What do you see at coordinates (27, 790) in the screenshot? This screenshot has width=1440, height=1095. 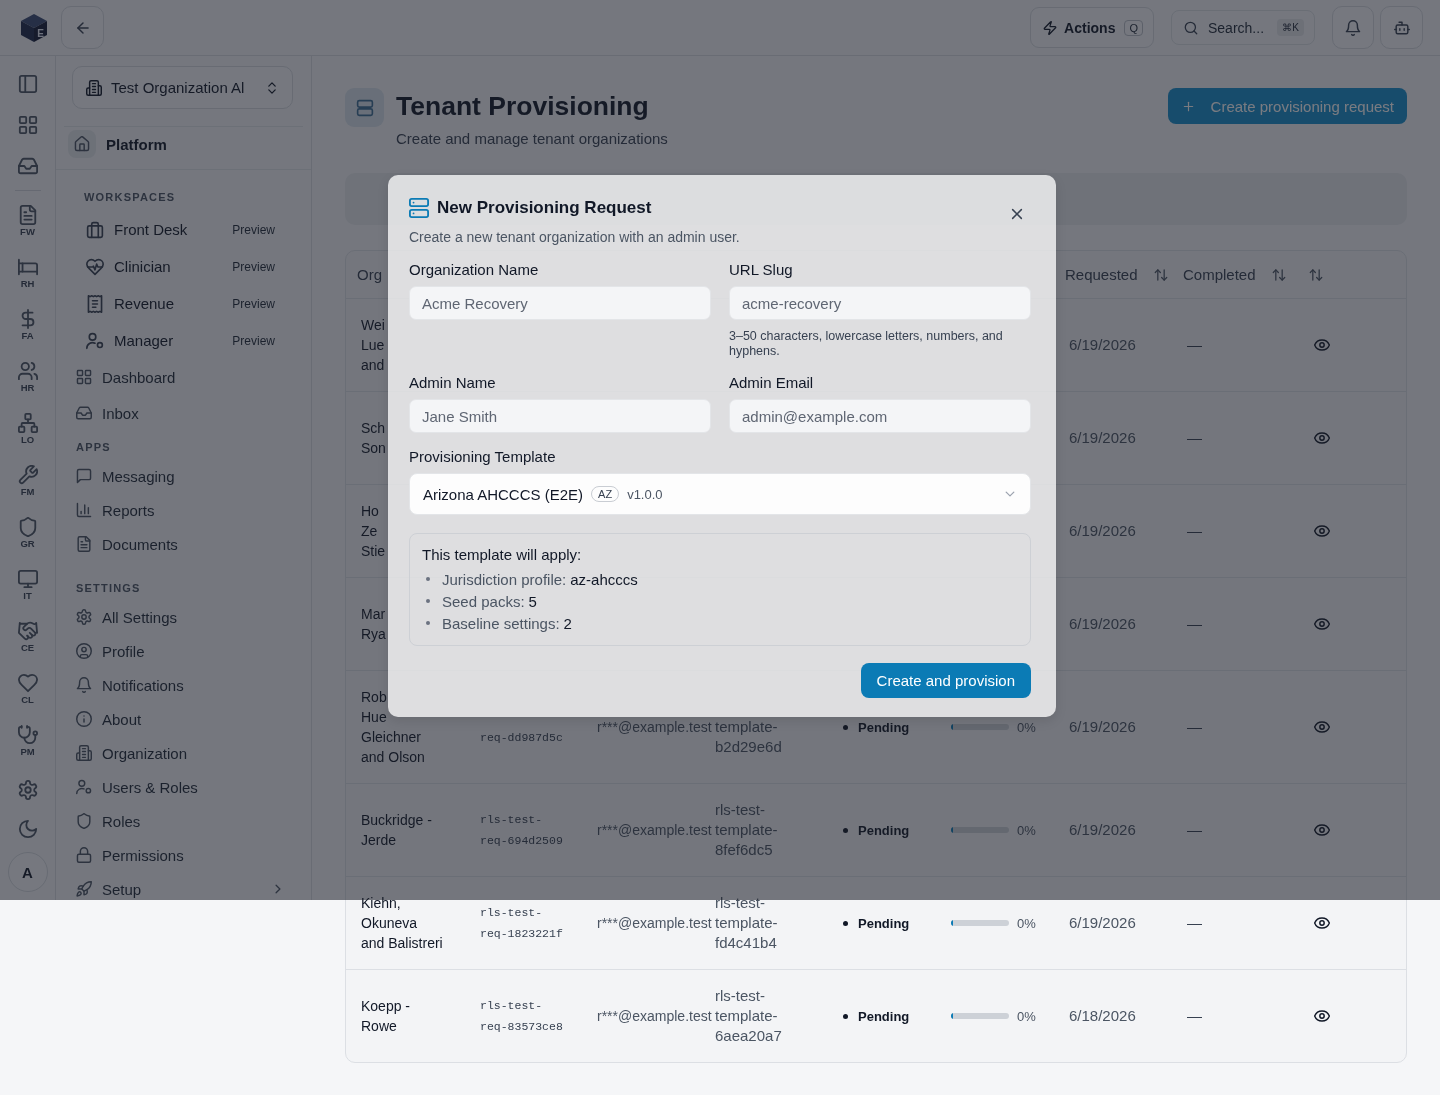 I see `settings-icon` at bounding box center [27, 790].